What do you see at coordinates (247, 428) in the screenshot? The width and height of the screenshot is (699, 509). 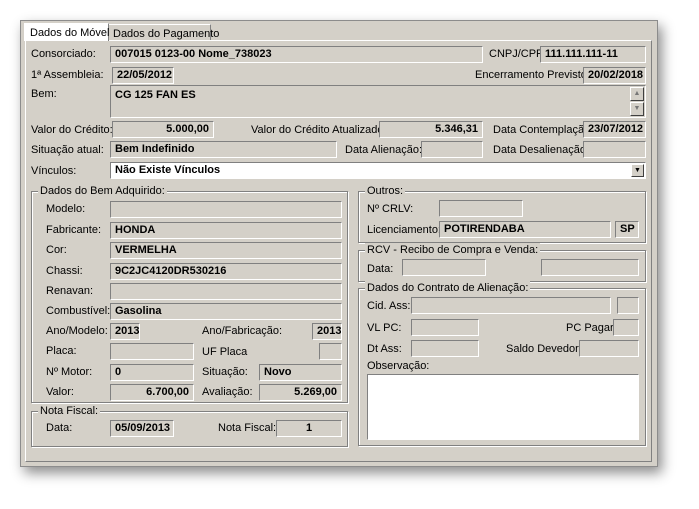 I see `nf-numero-label: Nota Fiscal:` at bounding box center [247, 428].